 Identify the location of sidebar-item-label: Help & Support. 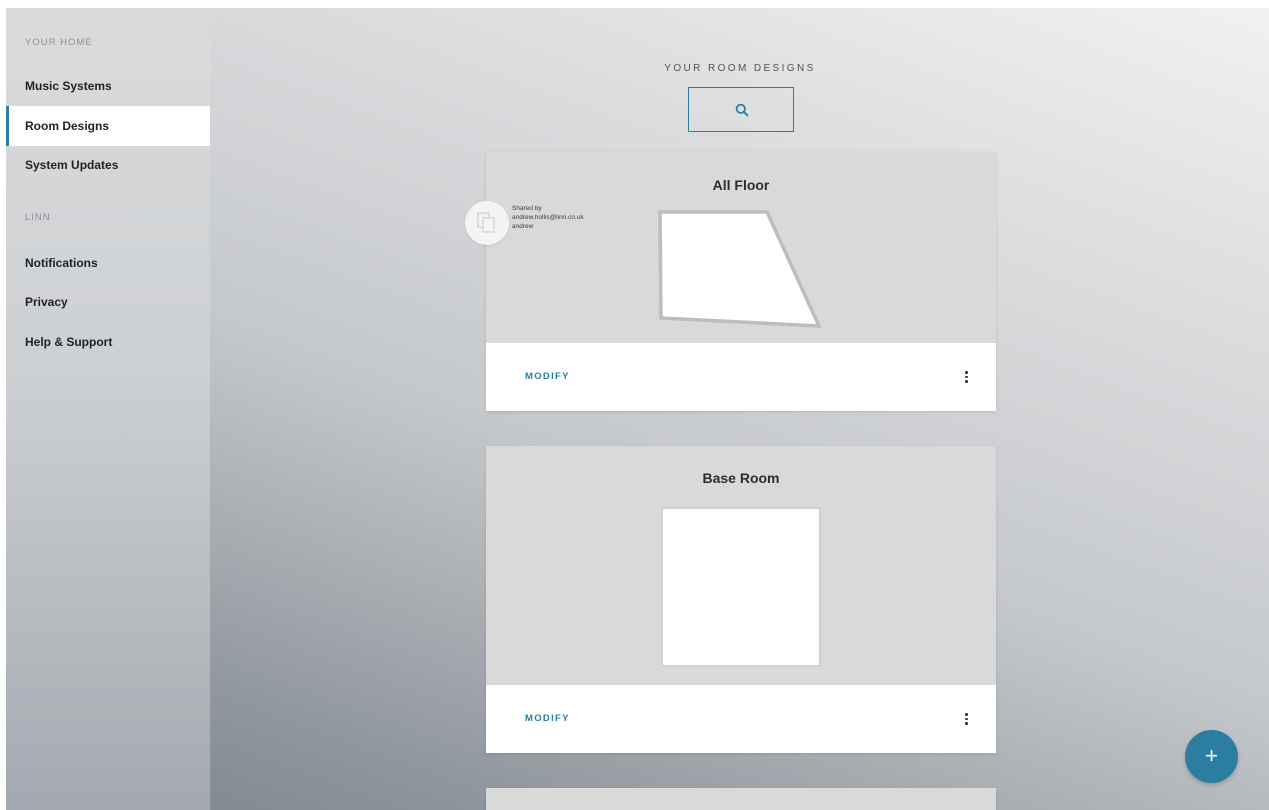
(69, 342).